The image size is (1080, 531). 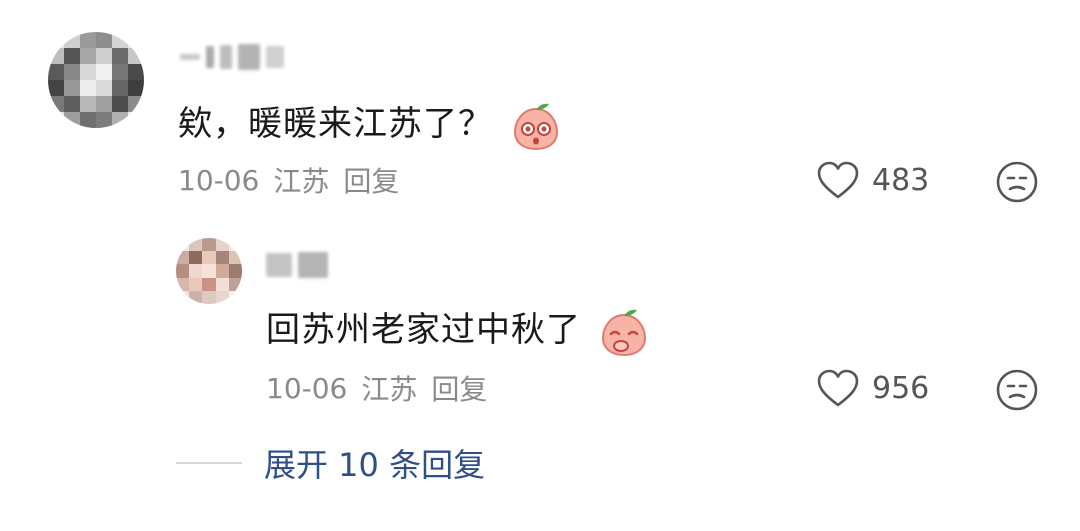 What do you see at coordinates (335, 124) in the screenshot?
I see `comment-body: 欸，暖暖来江苏了？` at bounding box center [335, 124].